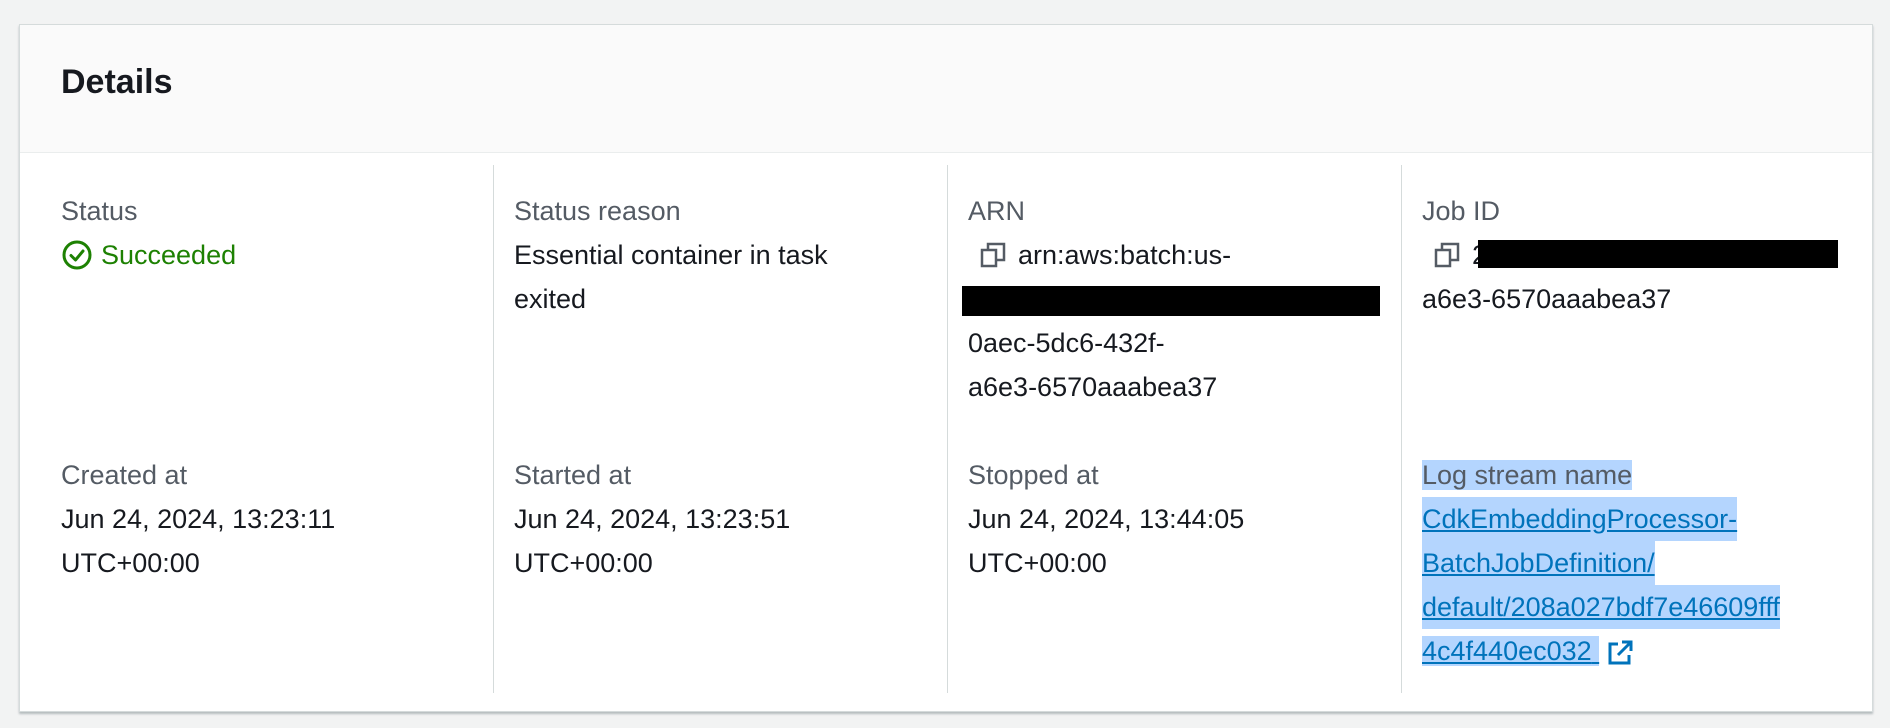  What do you see at coordinates (997, 211) in the screenshot?
I see `arn-label: ARN` at bounding box center [997, 211].